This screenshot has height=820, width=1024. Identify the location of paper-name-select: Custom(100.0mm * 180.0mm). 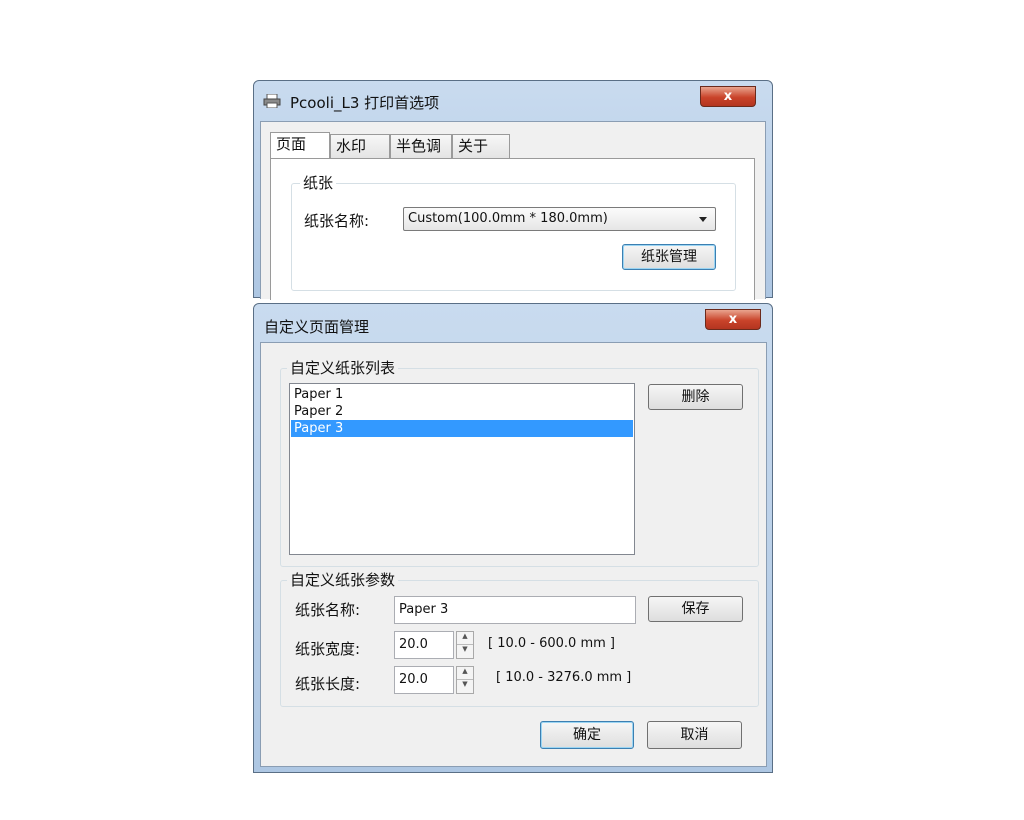
(559, 219).